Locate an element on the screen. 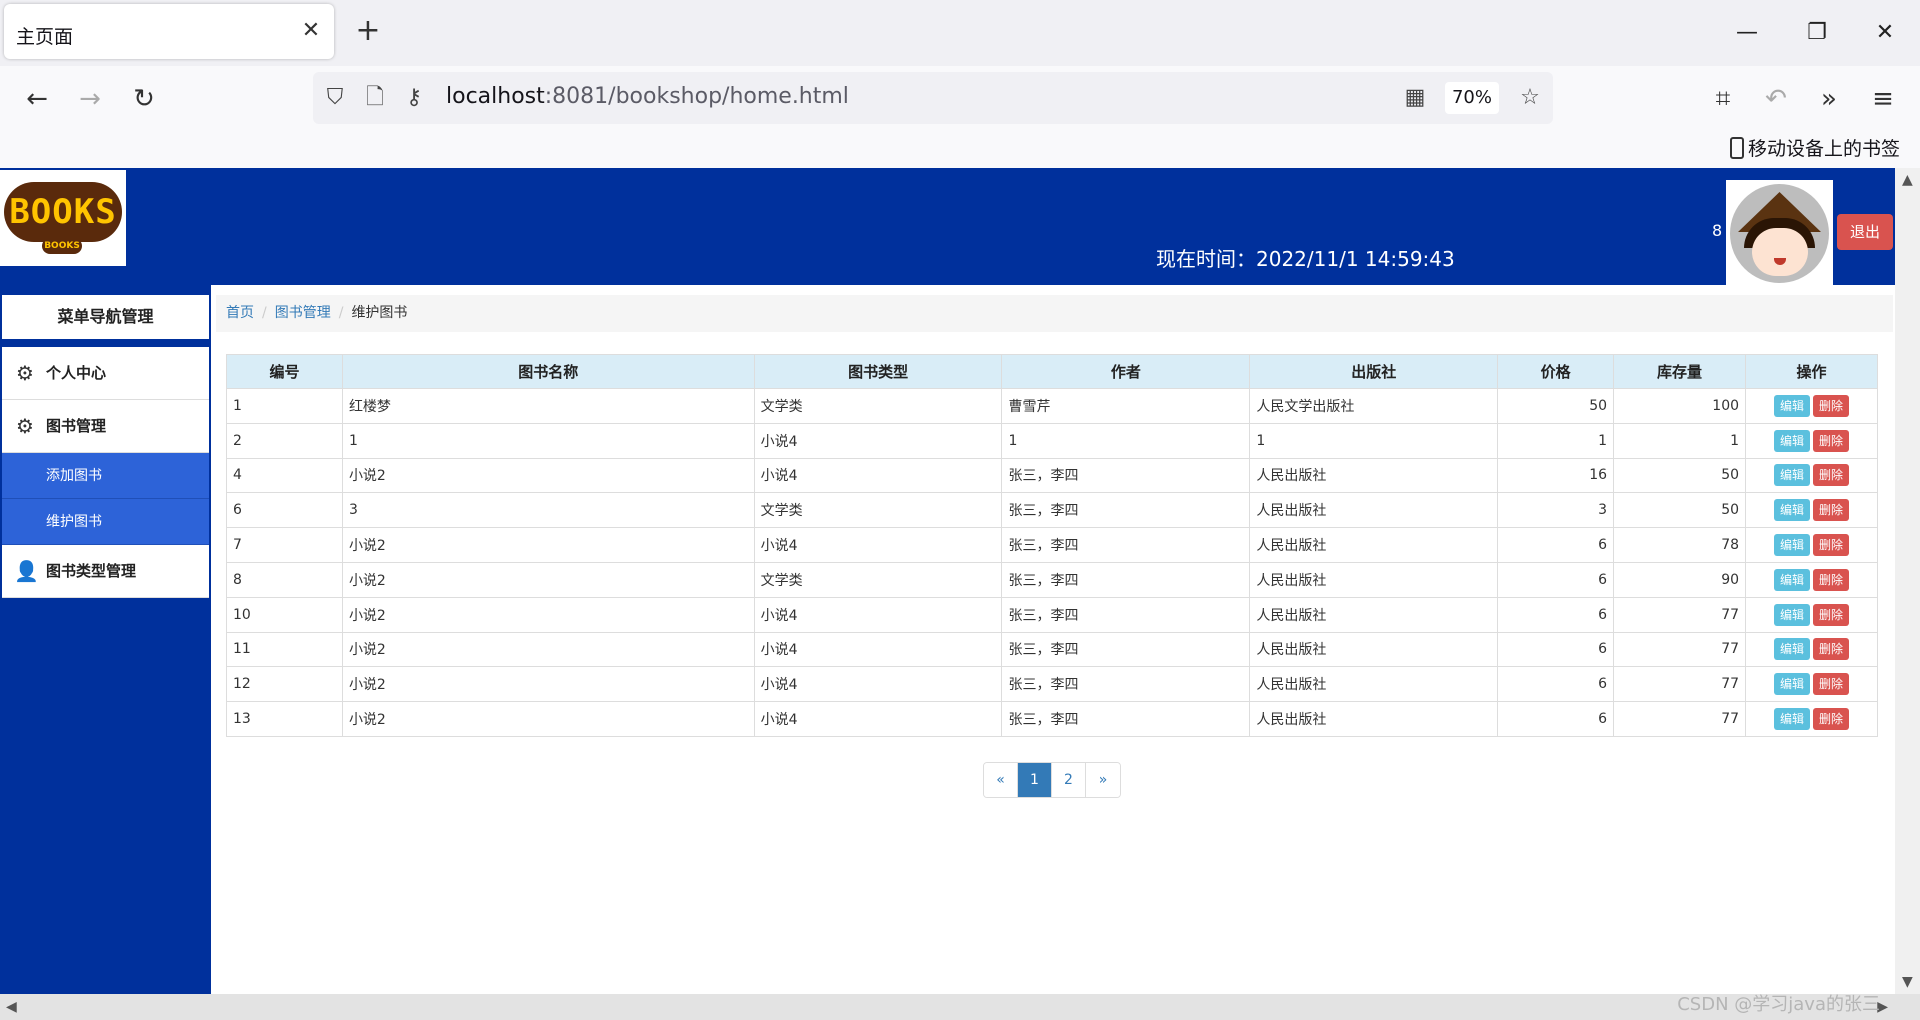 Image resolution: width=1920 pixels, height=1020 pixels. cell-type: 文学类 is located at coordinates (878, 406).